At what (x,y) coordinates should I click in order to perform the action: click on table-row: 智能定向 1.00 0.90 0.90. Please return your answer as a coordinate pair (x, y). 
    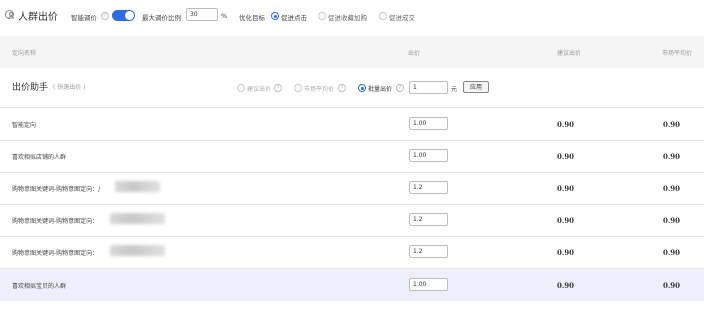
    Looking at the image, I should click on (352, 124).